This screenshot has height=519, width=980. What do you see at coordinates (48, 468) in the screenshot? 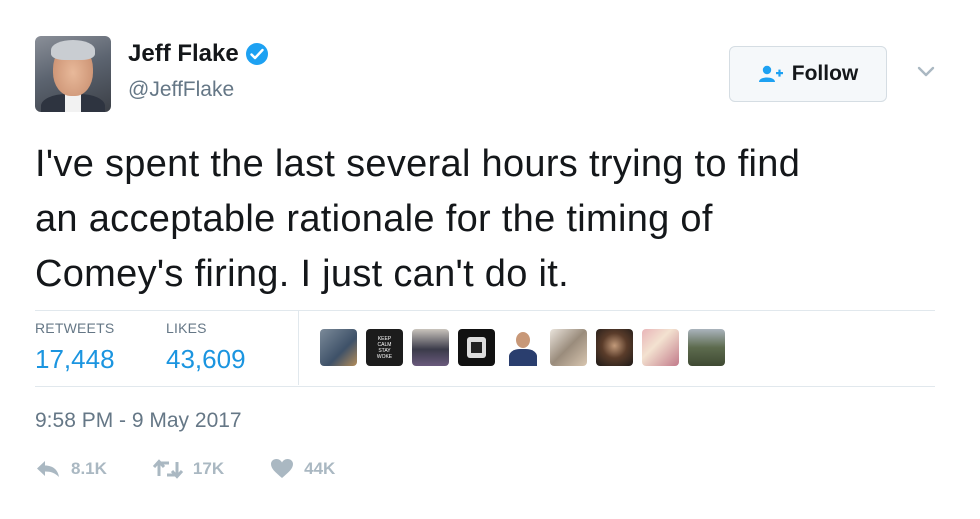
I see `reply-icon` at bounding box center [48, 468].